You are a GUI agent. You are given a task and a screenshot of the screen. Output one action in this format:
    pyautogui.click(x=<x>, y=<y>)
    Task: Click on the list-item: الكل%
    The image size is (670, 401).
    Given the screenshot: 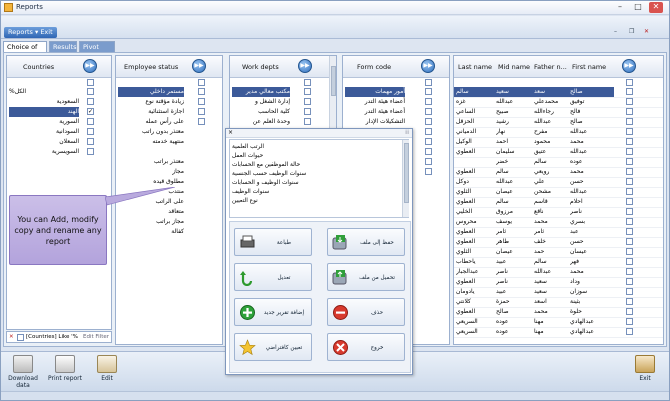 What is the action you would take?
    pyautogui.click(x=44, y=92)
    